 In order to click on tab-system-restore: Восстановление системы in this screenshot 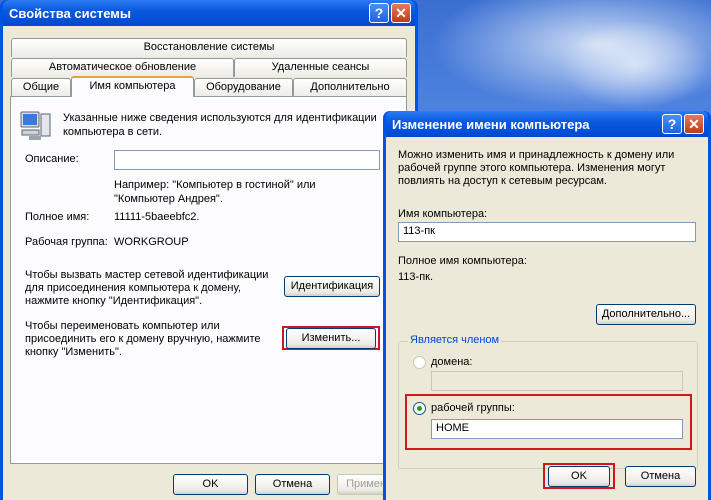, I will do `click(209, 47)`.